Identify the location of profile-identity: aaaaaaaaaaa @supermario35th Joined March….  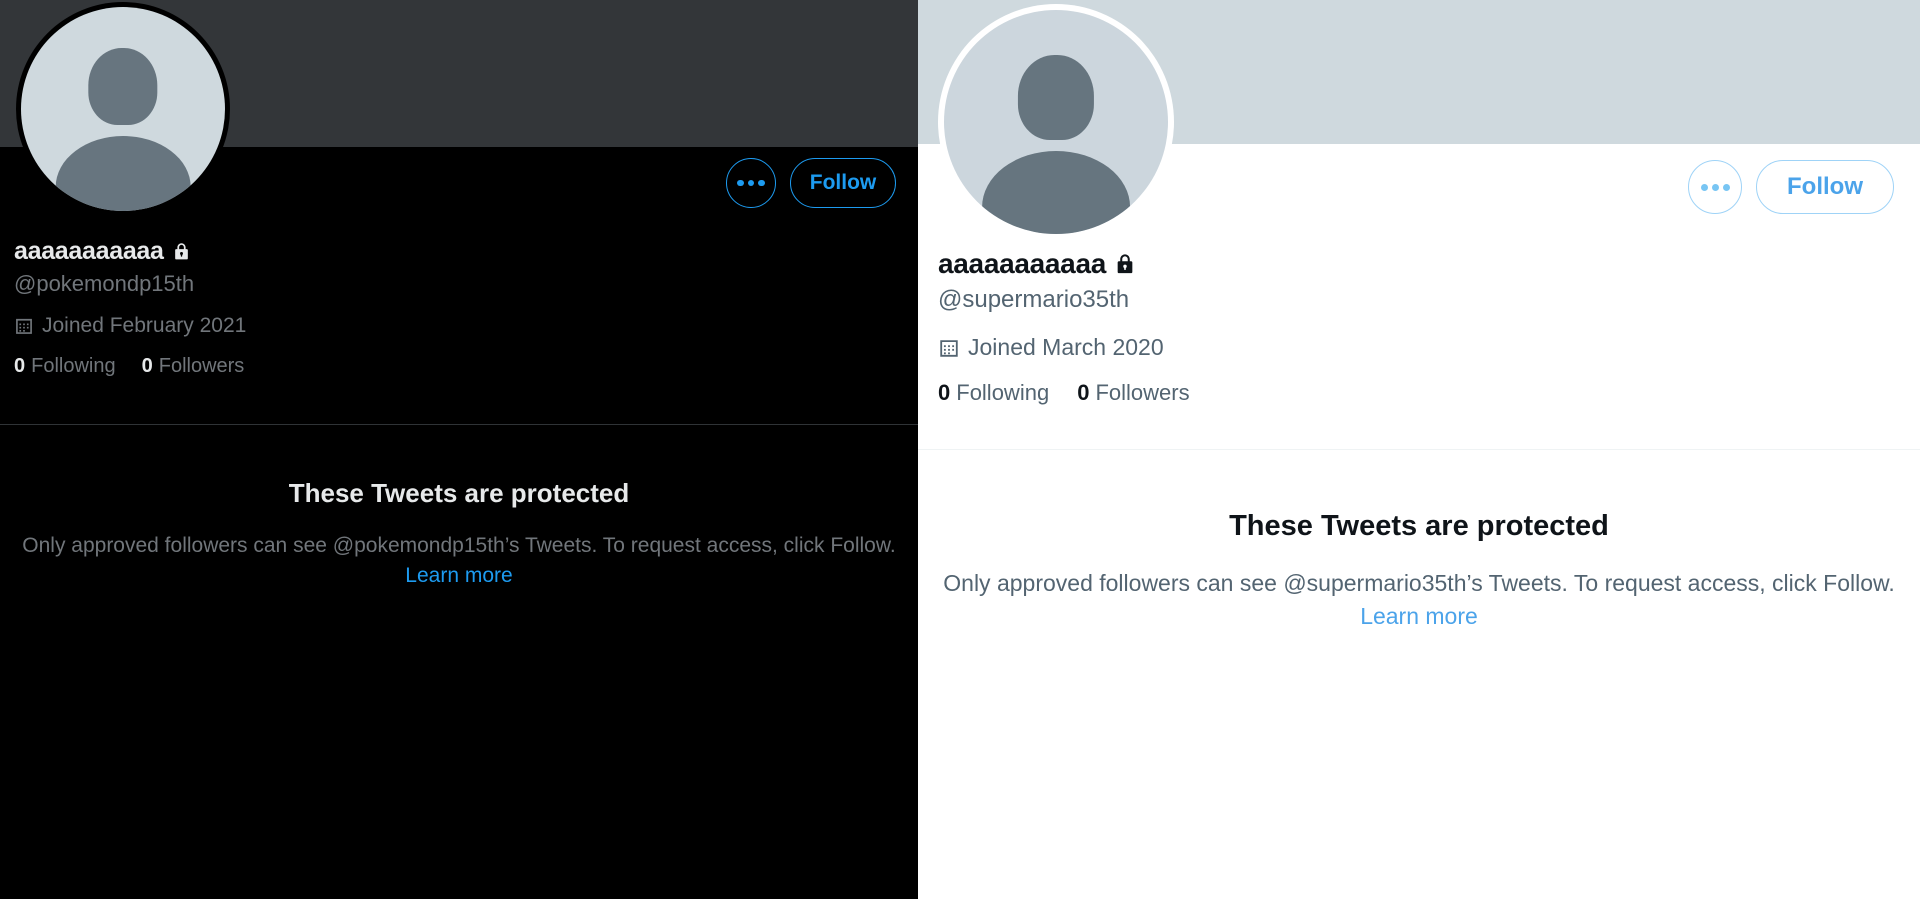
(1064, 327).